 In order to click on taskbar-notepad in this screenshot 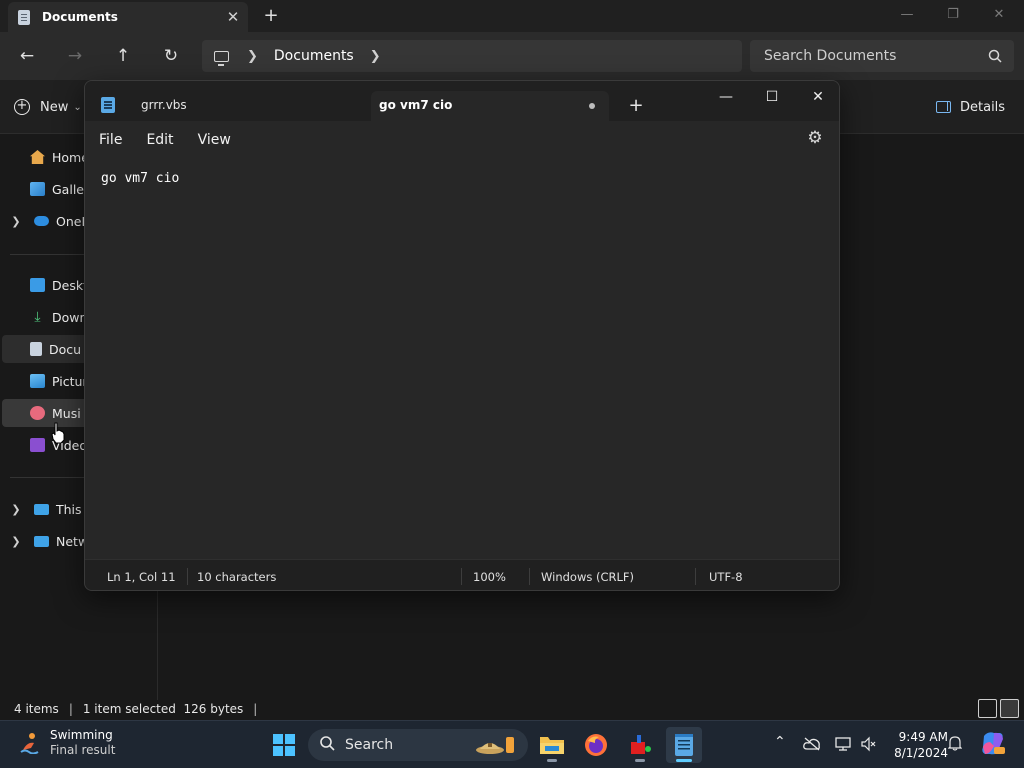, I will do `click(684, 745)`.